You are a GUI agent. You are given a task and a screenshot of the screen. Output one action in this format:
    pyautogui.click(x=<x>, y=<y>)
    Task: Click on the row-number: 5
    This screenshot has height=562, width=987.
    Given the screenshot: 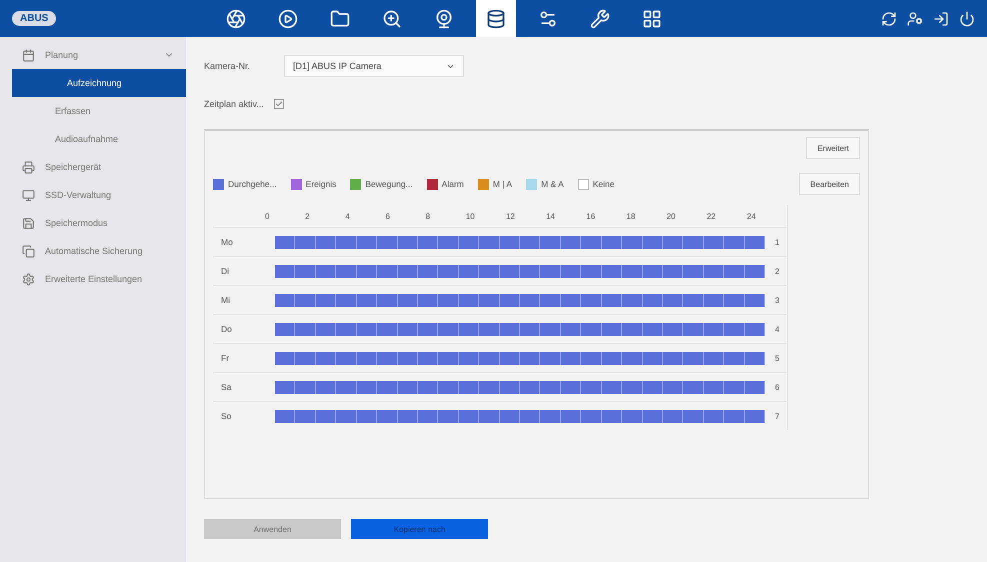 What is the action you would take?
    pyautogui.click(x=777, y=358)
    